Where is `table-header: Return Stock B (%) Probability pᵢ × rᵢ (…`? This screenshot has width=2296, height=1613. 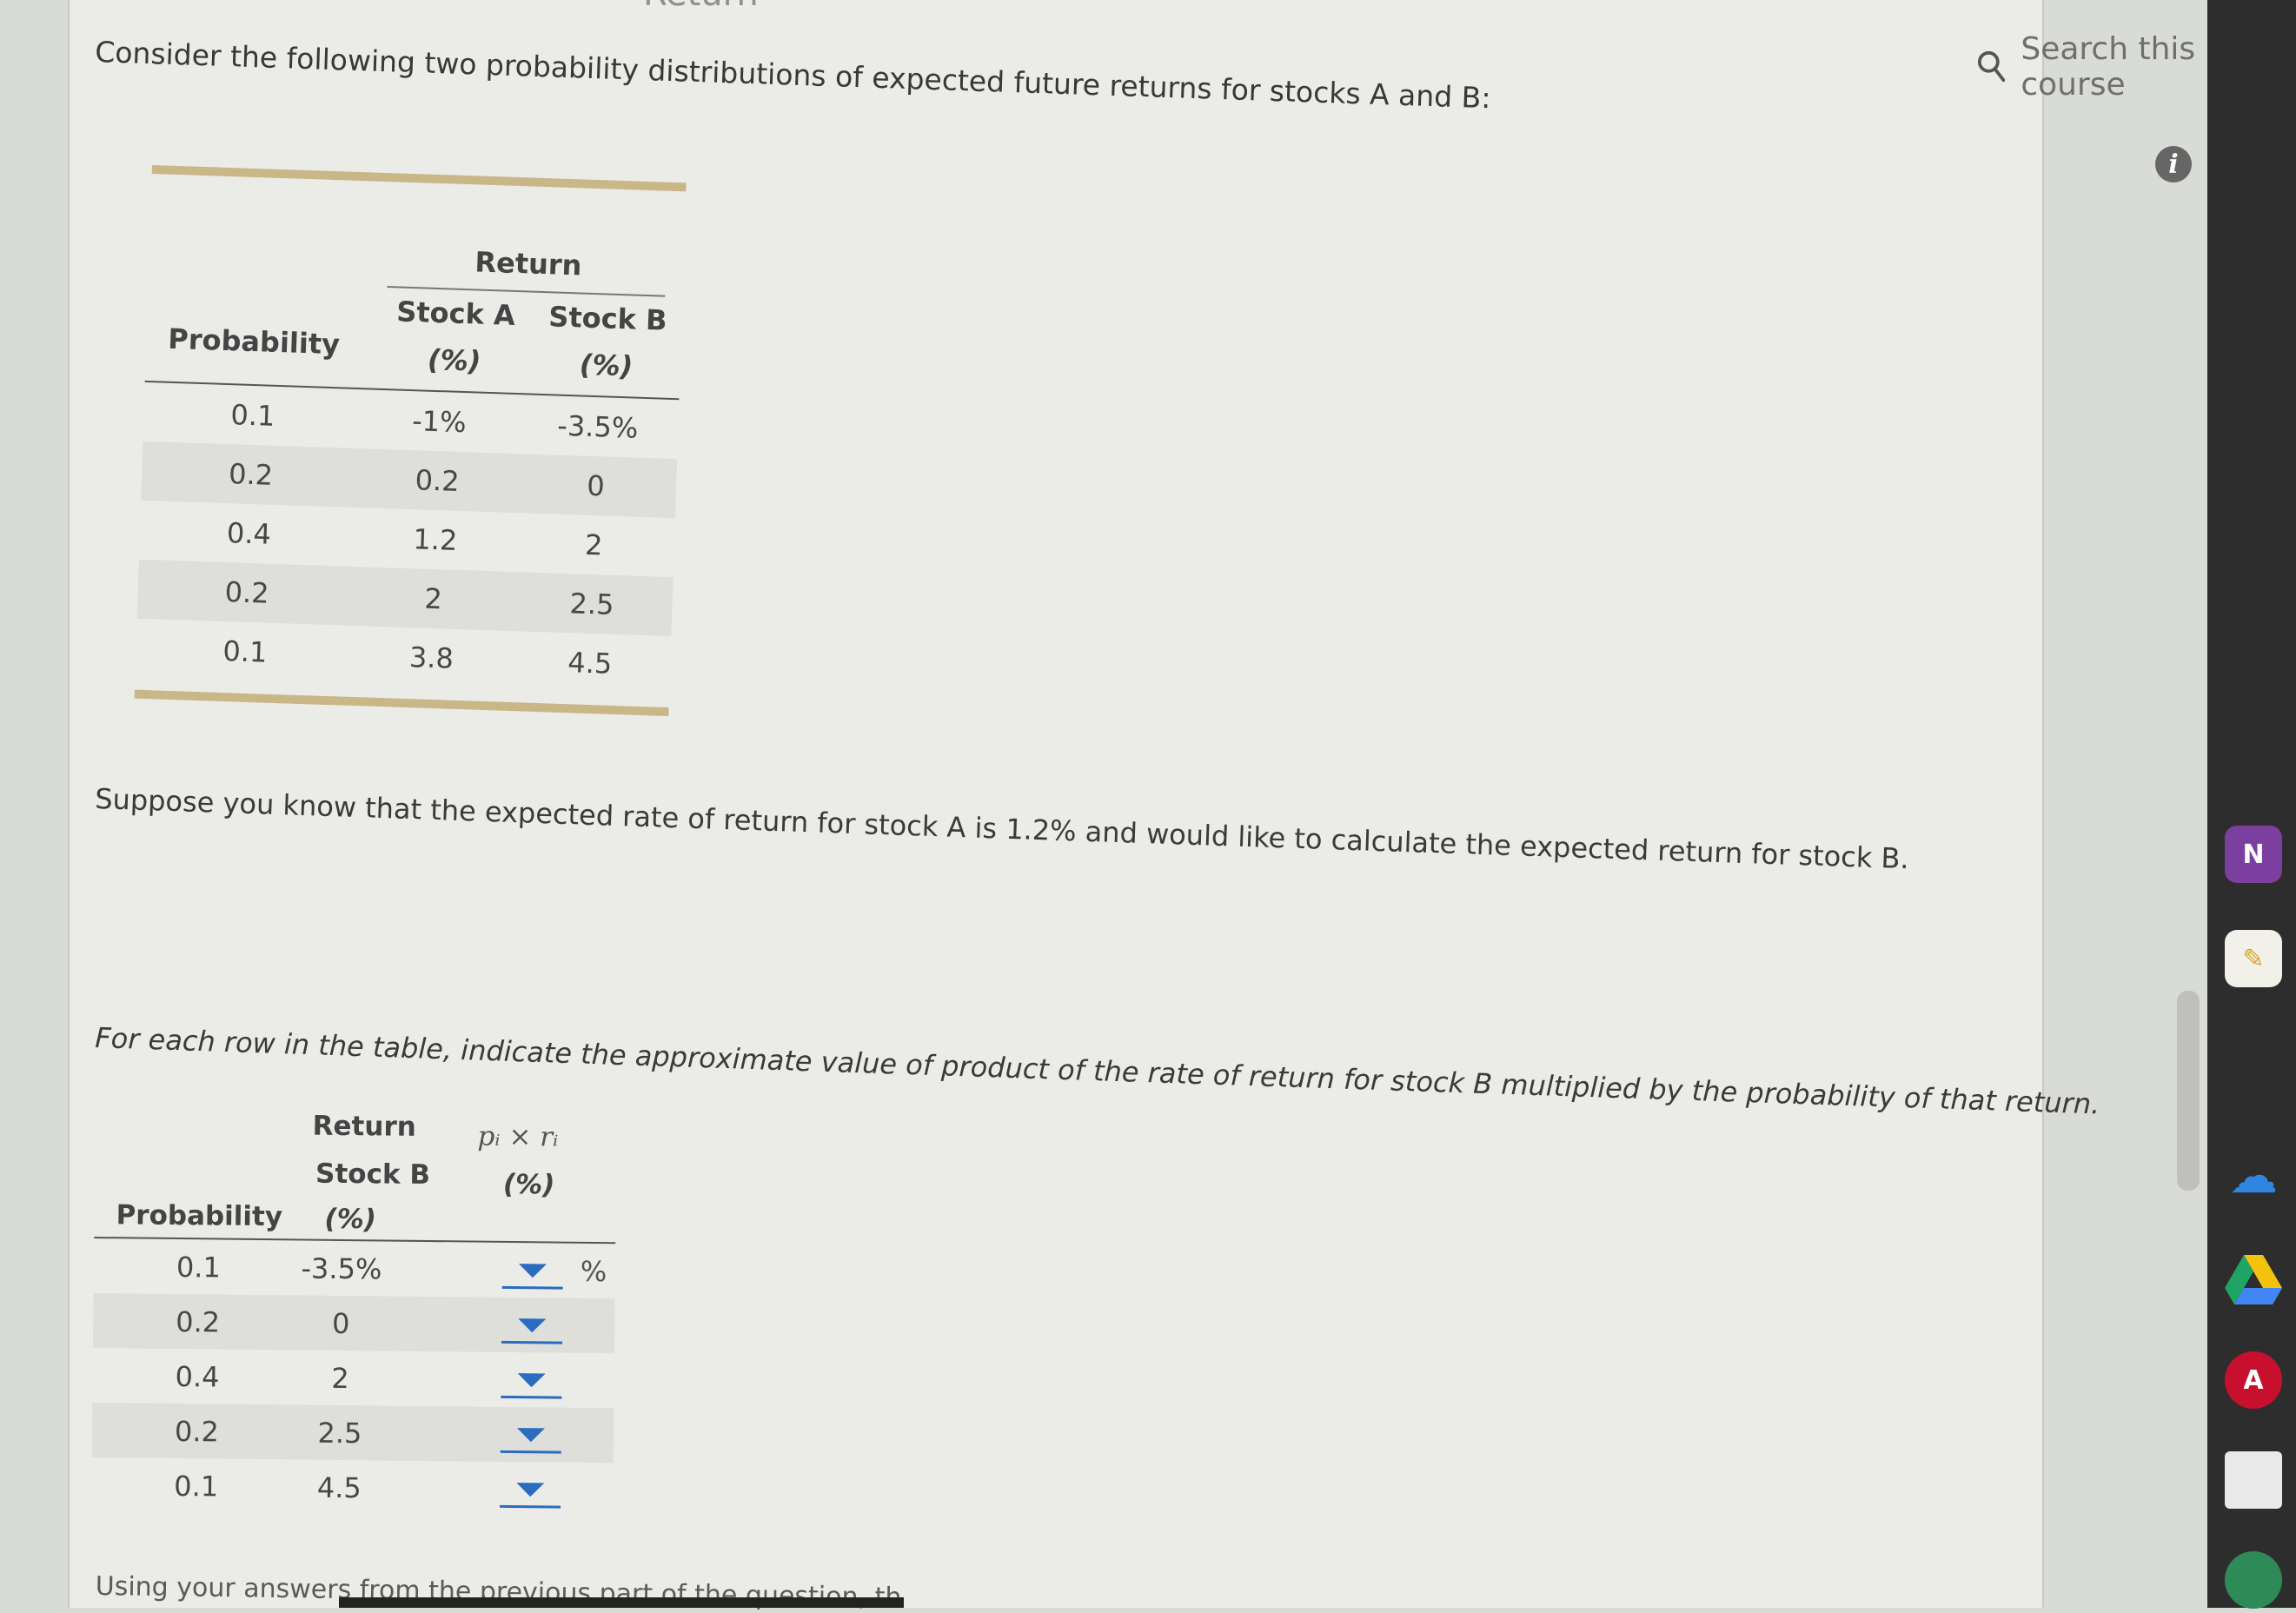 table-header: Return Stock B (%) Probability pᵢ × rᵢ (… is located at coordinates (356, 1170).